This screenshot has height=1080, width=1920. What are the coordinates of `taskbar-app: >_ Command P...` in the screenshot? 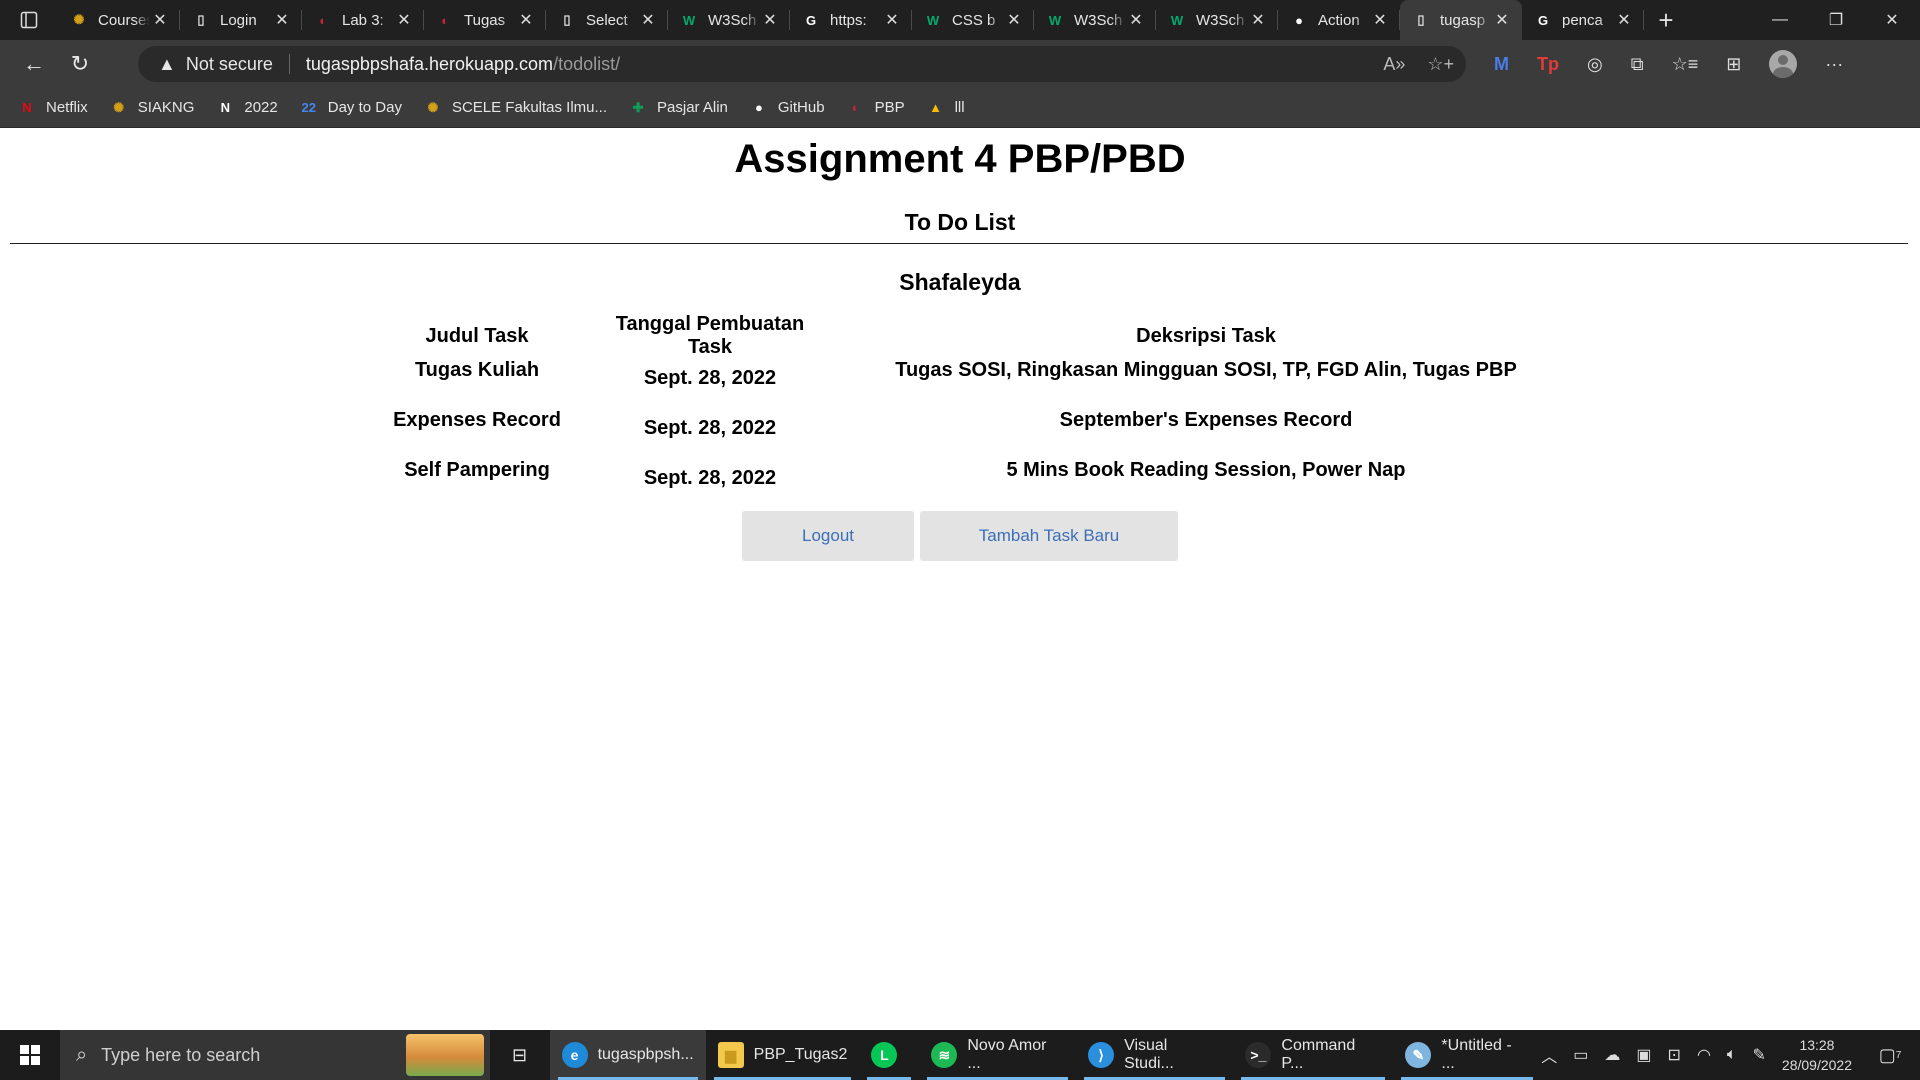 It's located at (1313, 1055).